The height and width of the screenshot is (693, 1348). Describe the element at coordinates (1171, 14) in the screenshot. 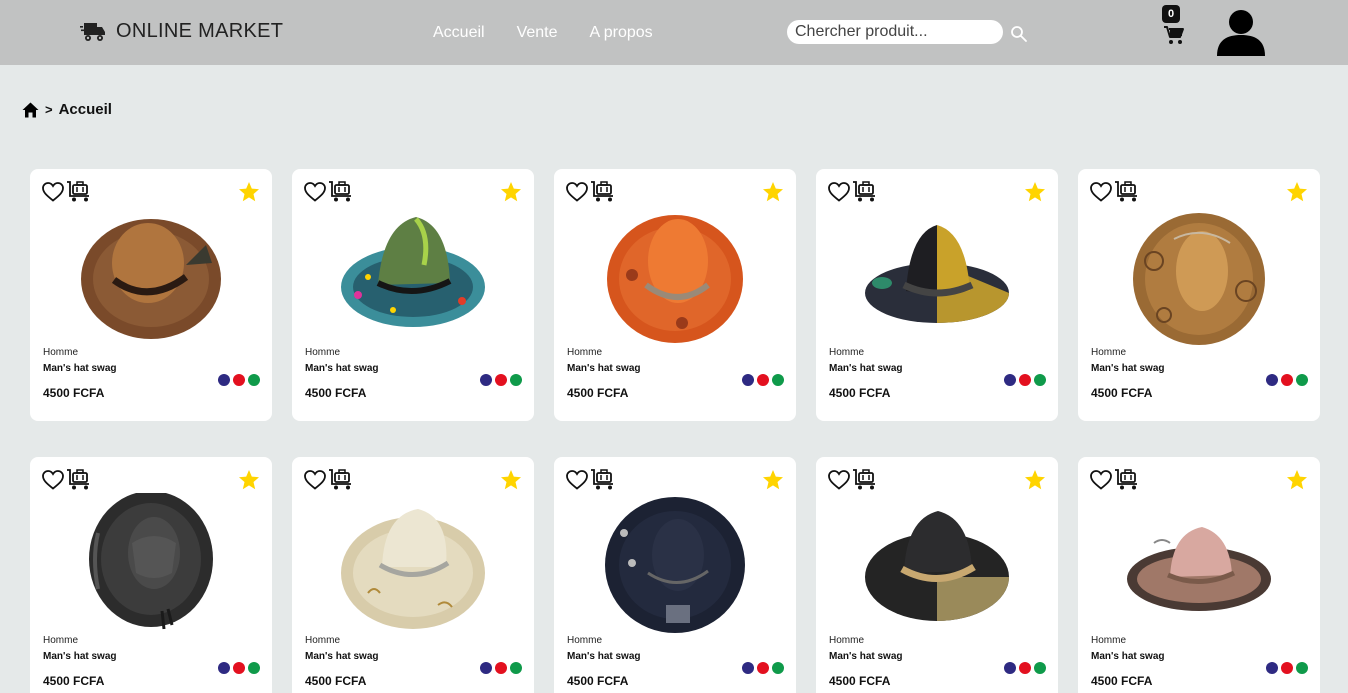

I see `cart-count-badge: 0` at that location.